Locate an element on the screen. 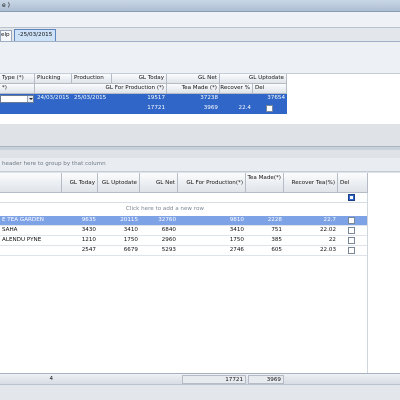 This screenshot has width=400, height=400. tab-help-label: elp is located at coordinates (5, 35).